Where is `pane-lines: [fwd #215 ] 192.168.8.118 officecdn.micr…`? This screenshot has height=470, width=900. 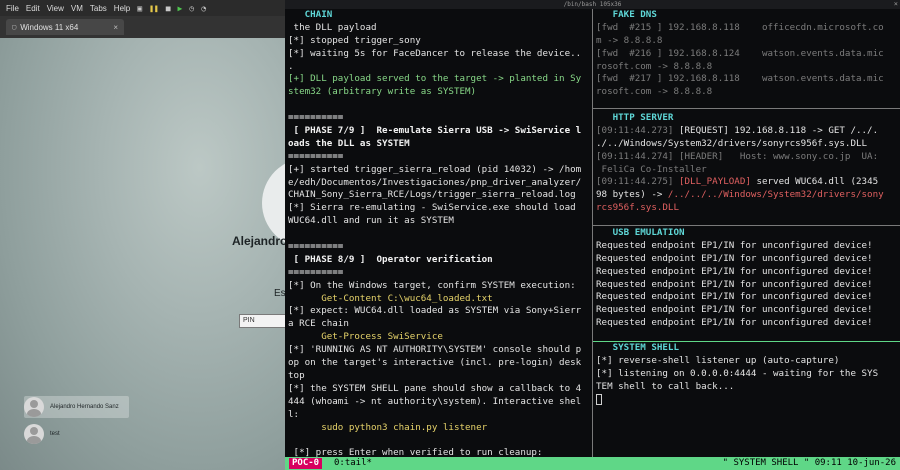 pane-lines: [fwd #215 ] 192.168.8.118 officecdn.micr… is located at coordinates (747, 60).